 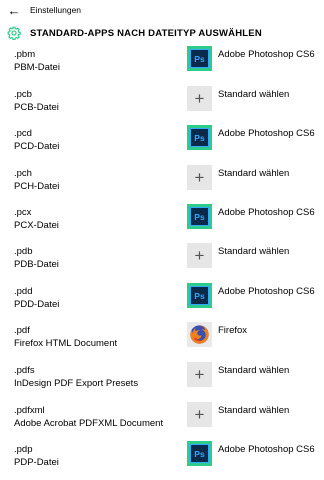 What do you see at coordinates (36, 225) in the screenshot?
I see `file-description: PCX-Datei` at bounding box center [36, 225].